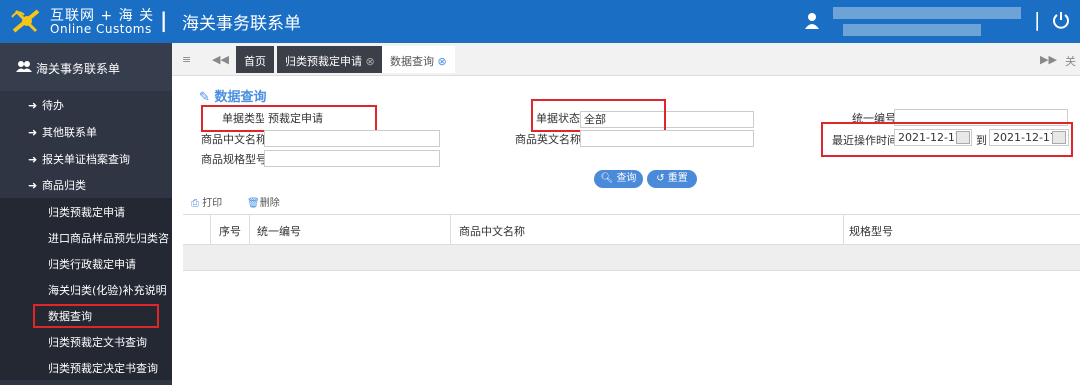  I want to click on sidebar-subitem: 海关归类(化验)补充说明, so click(86, 289).